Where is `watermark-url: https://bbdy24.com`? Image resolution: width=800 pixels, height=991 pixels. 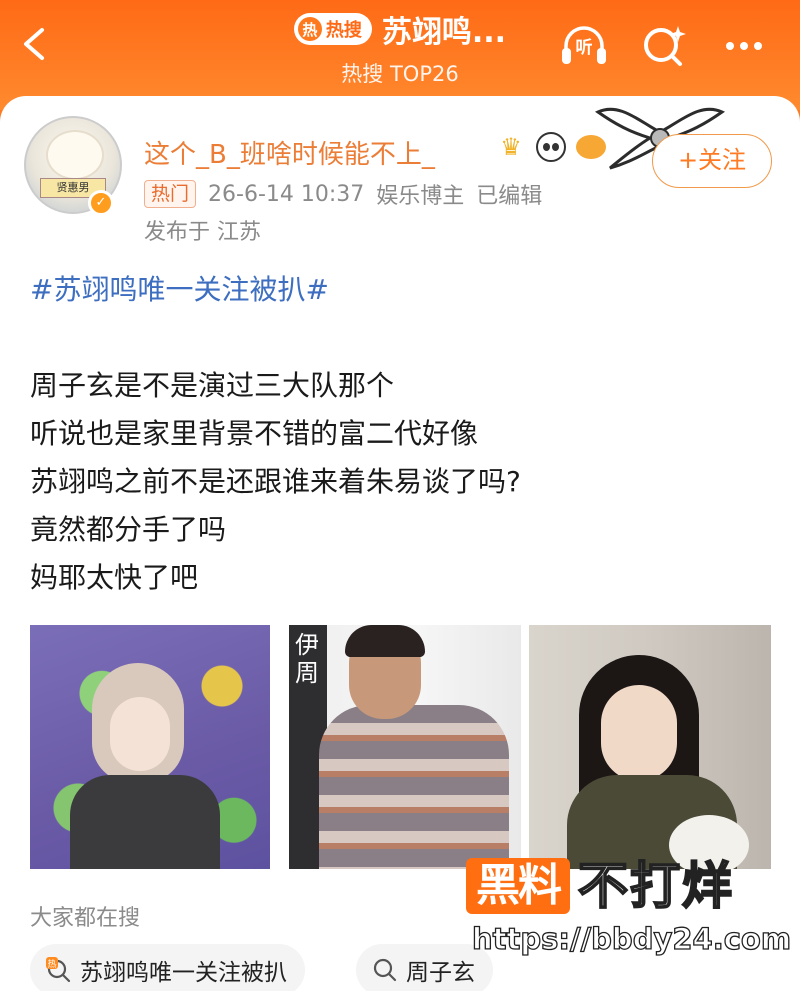 watermark-url: https://bbdy24.com is located at coordinates (631, 938).